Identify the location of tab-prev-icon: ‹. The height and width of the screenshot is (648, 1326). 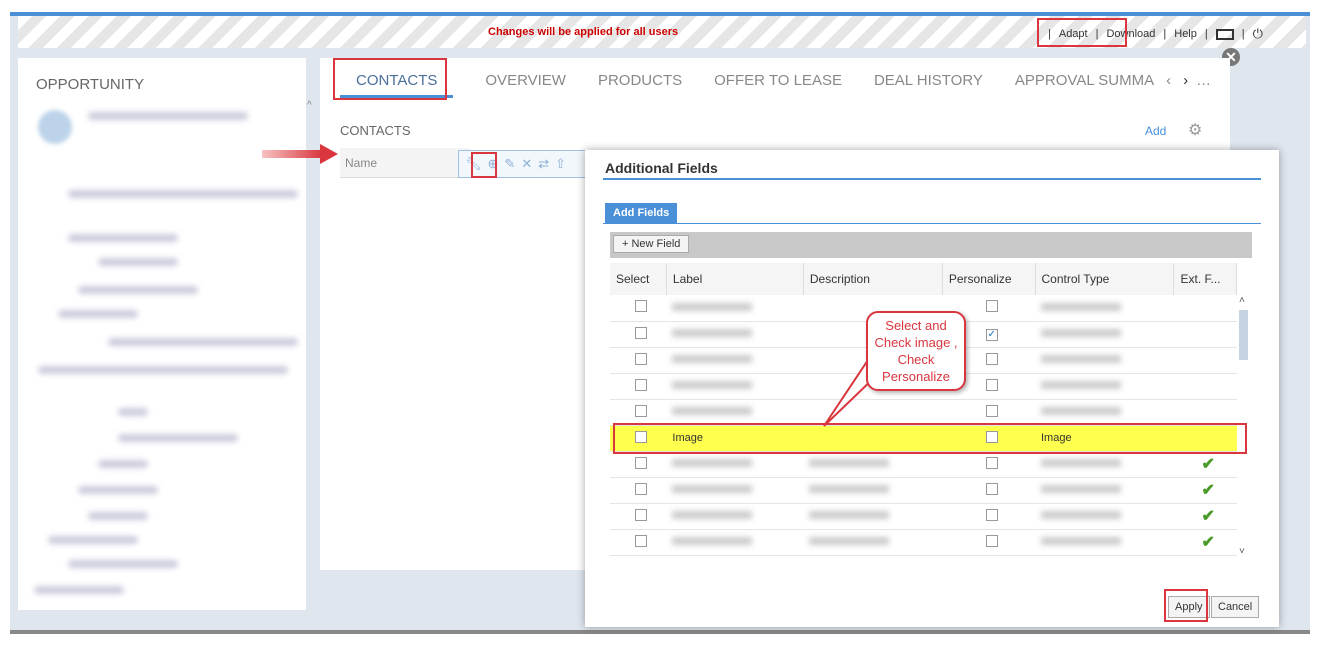
(1168, 85).